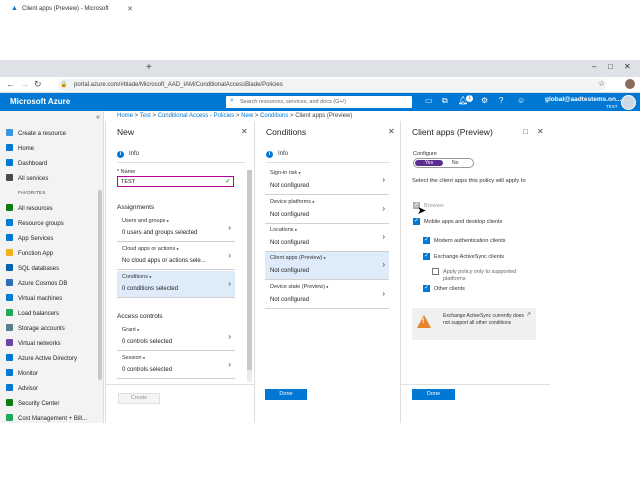  Describe the element at coordinates (449, 289) in the screenshot. I see `checkbox-label: Other clients` at that location.